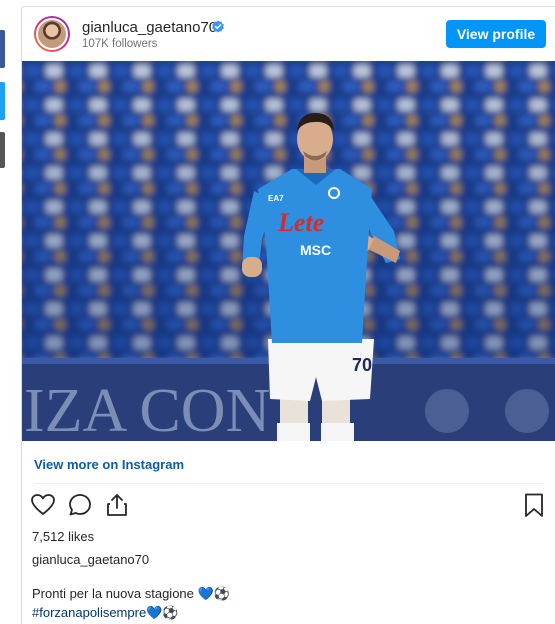  Describe the element at coordinates (115, 593) in the screenshot. I see `caption-text: Pronti per la nuova stagione` at that location.